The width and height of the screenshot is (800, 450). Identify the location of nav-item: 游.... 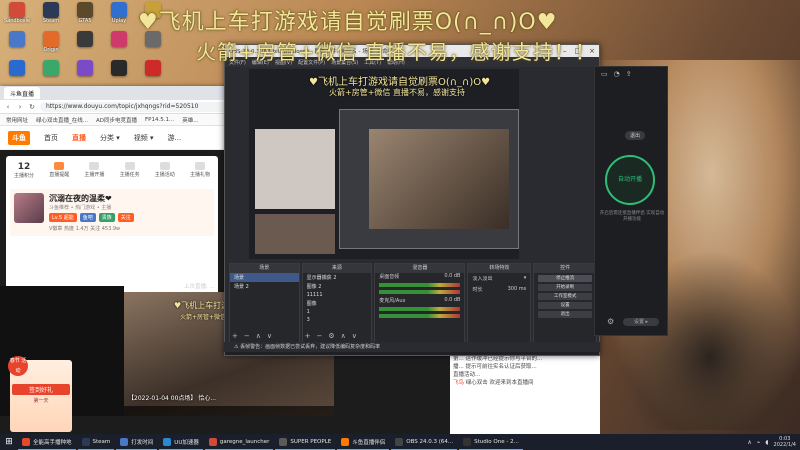
(175, 138).